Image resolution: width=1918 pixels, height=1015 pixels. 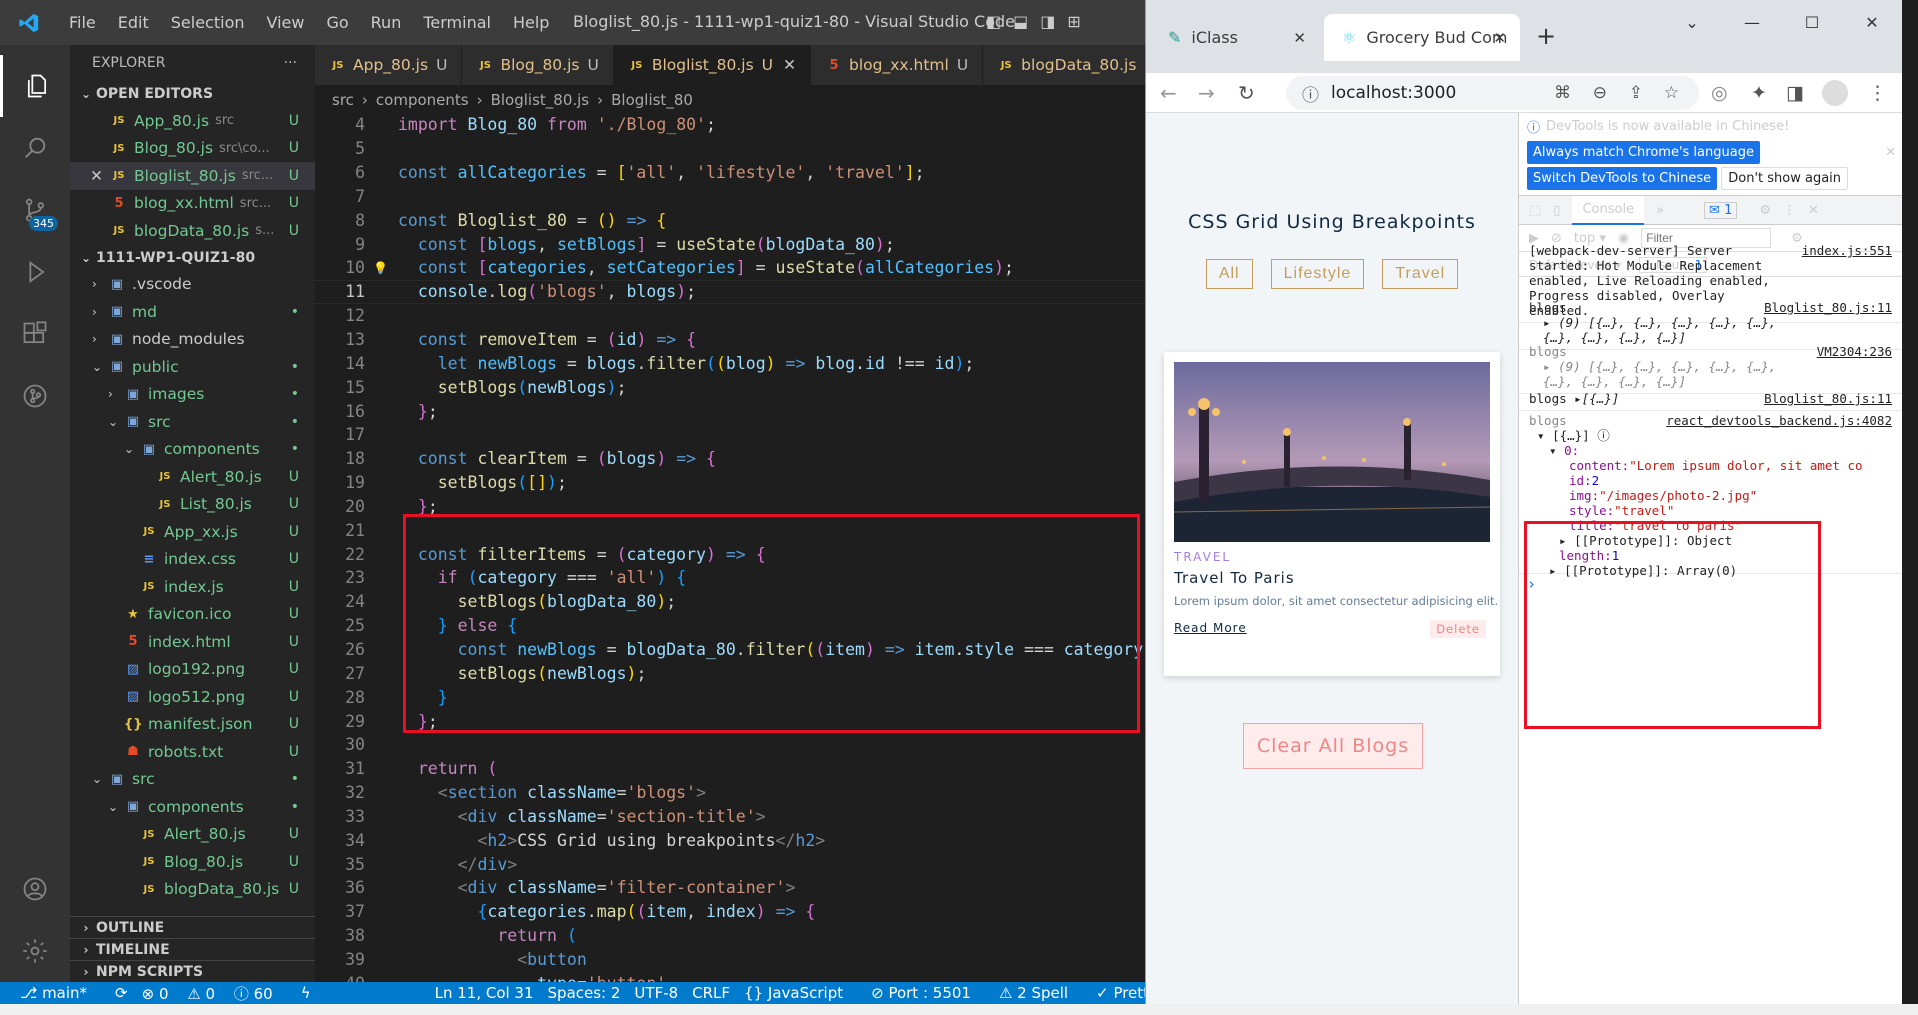 I want to click on sync-icon: ⟳, so click(x=121, y=993).